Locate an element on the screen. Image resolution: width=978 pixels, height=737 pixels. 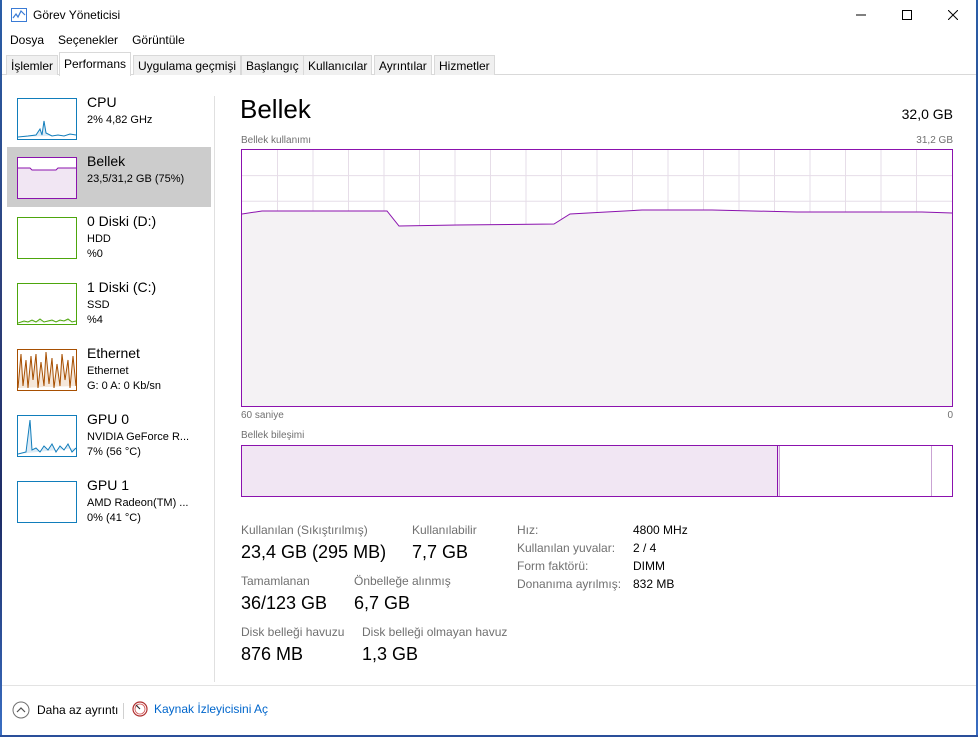
stat-available-value: 7,7 GB is located at coordinates (440, 552).